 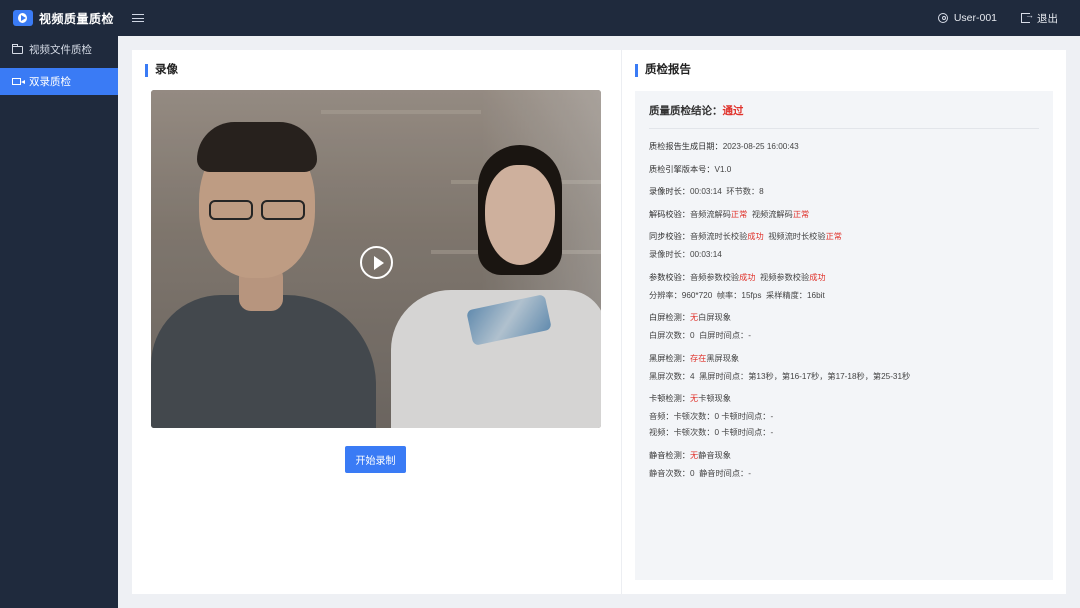 I want to click on play-icon, so click(x=376, y=262).